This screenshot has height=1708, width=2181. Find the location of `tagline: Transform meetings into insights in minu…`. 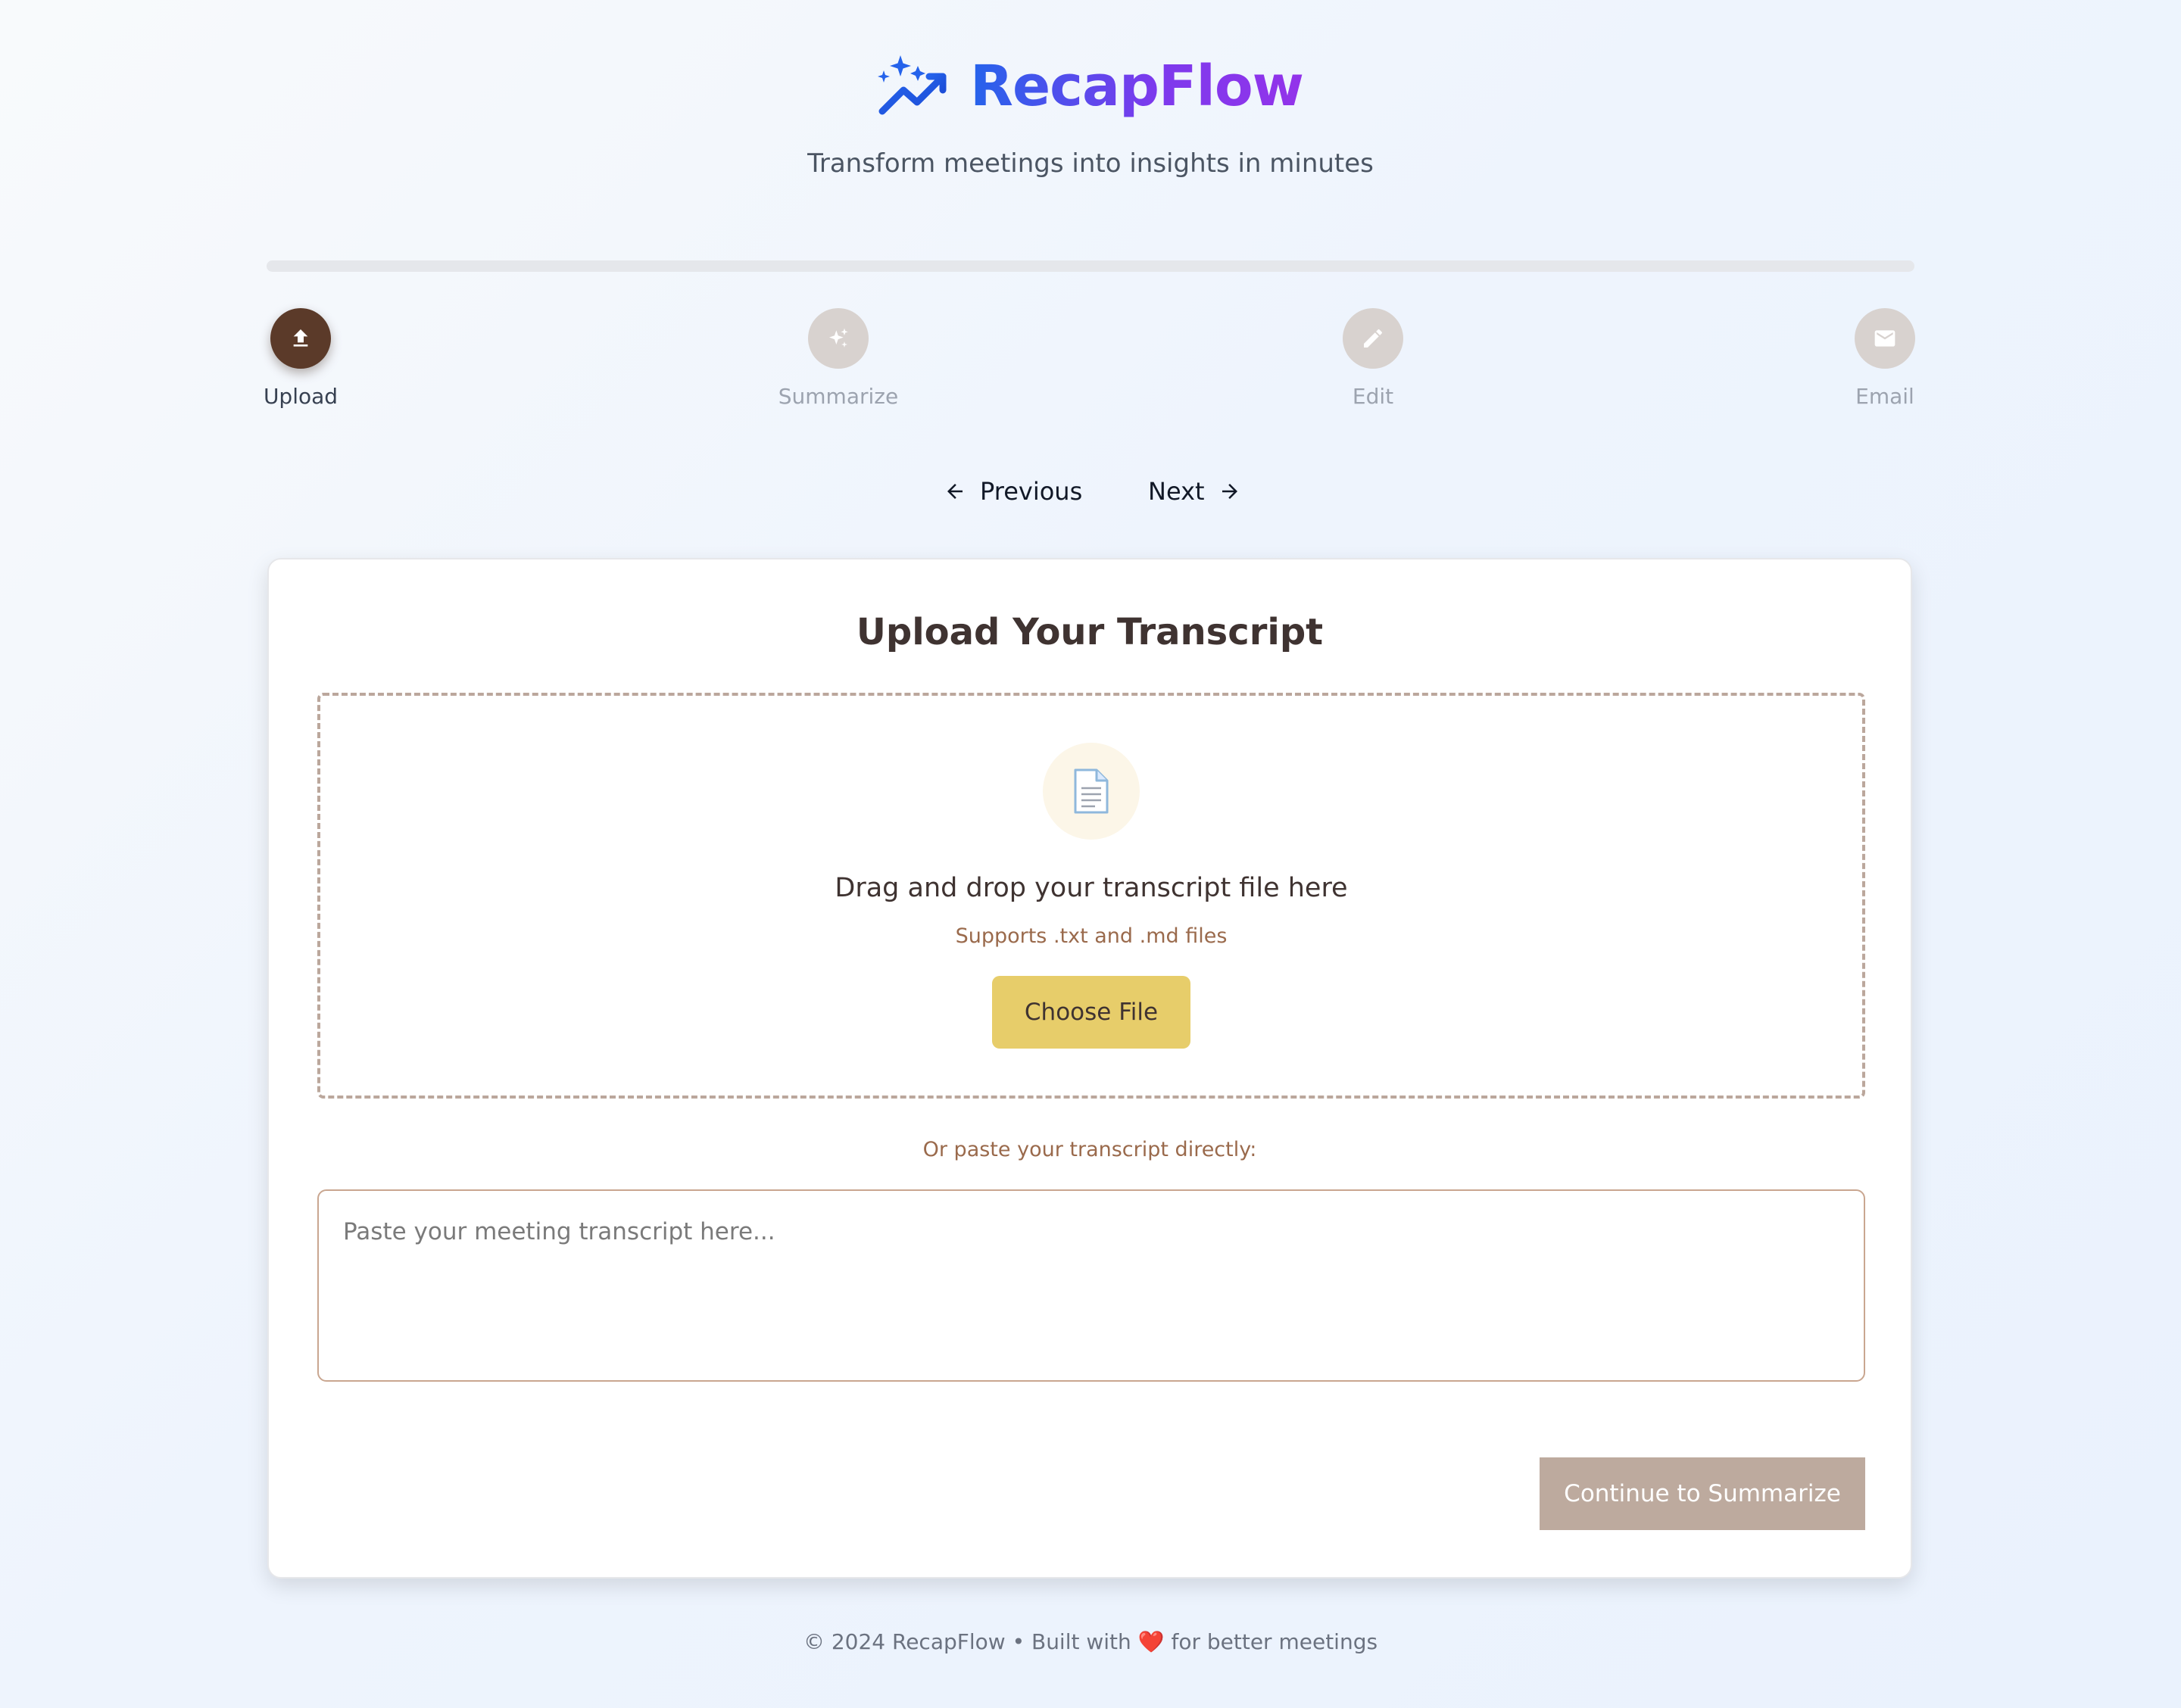

tagline: Transform meetings into insights in minu… is located at coordinates (1090, 163).